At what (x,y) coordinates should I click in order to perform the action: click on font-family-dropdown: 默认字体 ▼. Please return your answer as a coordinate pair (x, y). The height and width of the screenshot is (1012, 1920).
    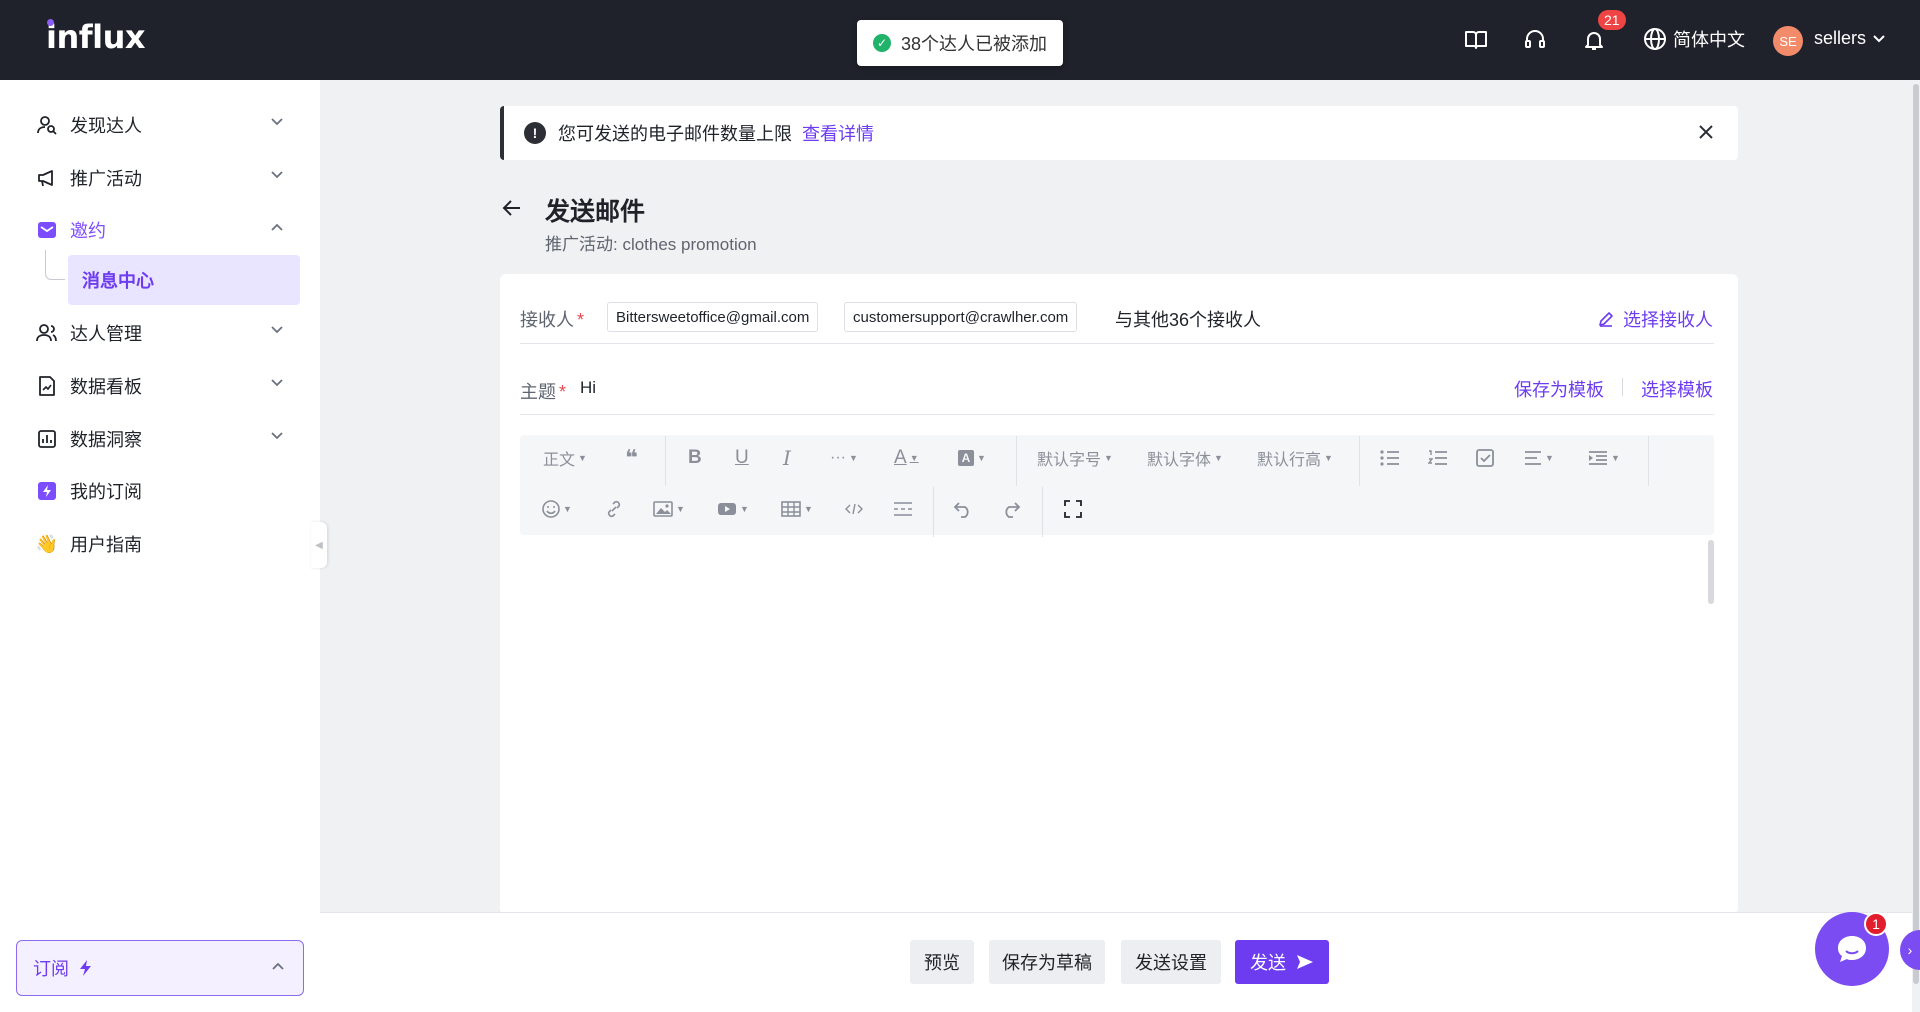
    Looking at the image, I should click on (1185, 458).